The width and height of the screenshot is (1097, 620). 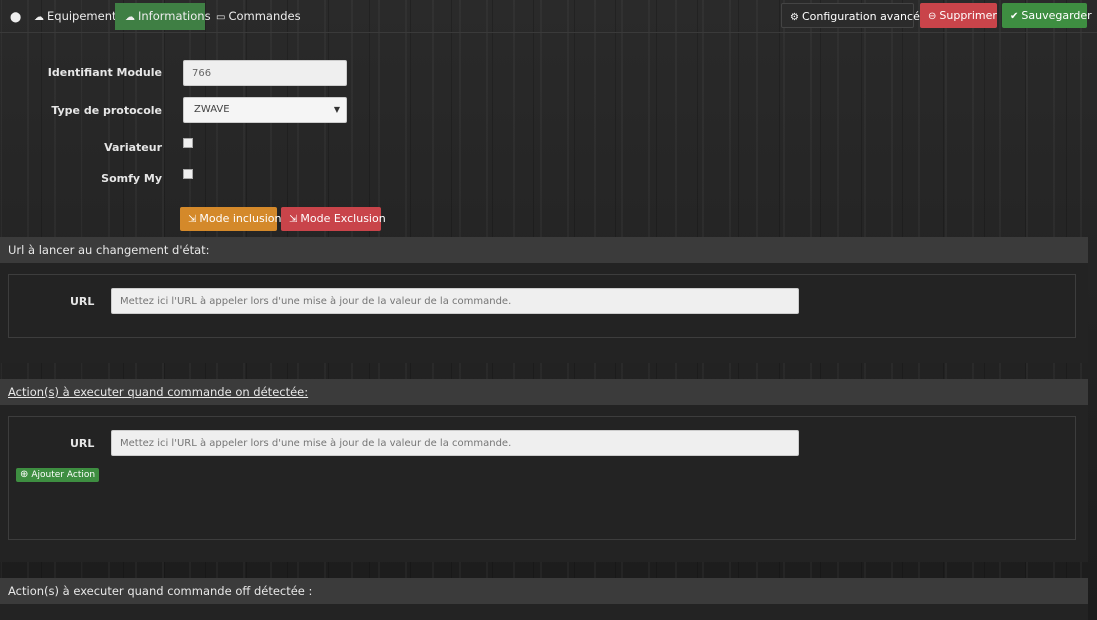 I want to click on protocol-select: ZWAVE ▼, so click(x=265, y=110).